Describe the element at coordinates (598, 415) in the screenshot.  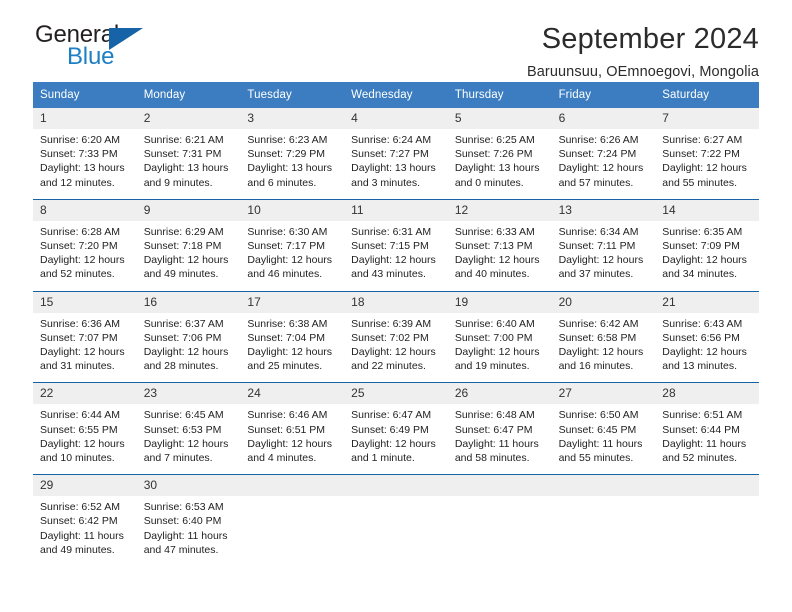
I see `sunrise-text: Sunrise: 6:50 AM` at that location.